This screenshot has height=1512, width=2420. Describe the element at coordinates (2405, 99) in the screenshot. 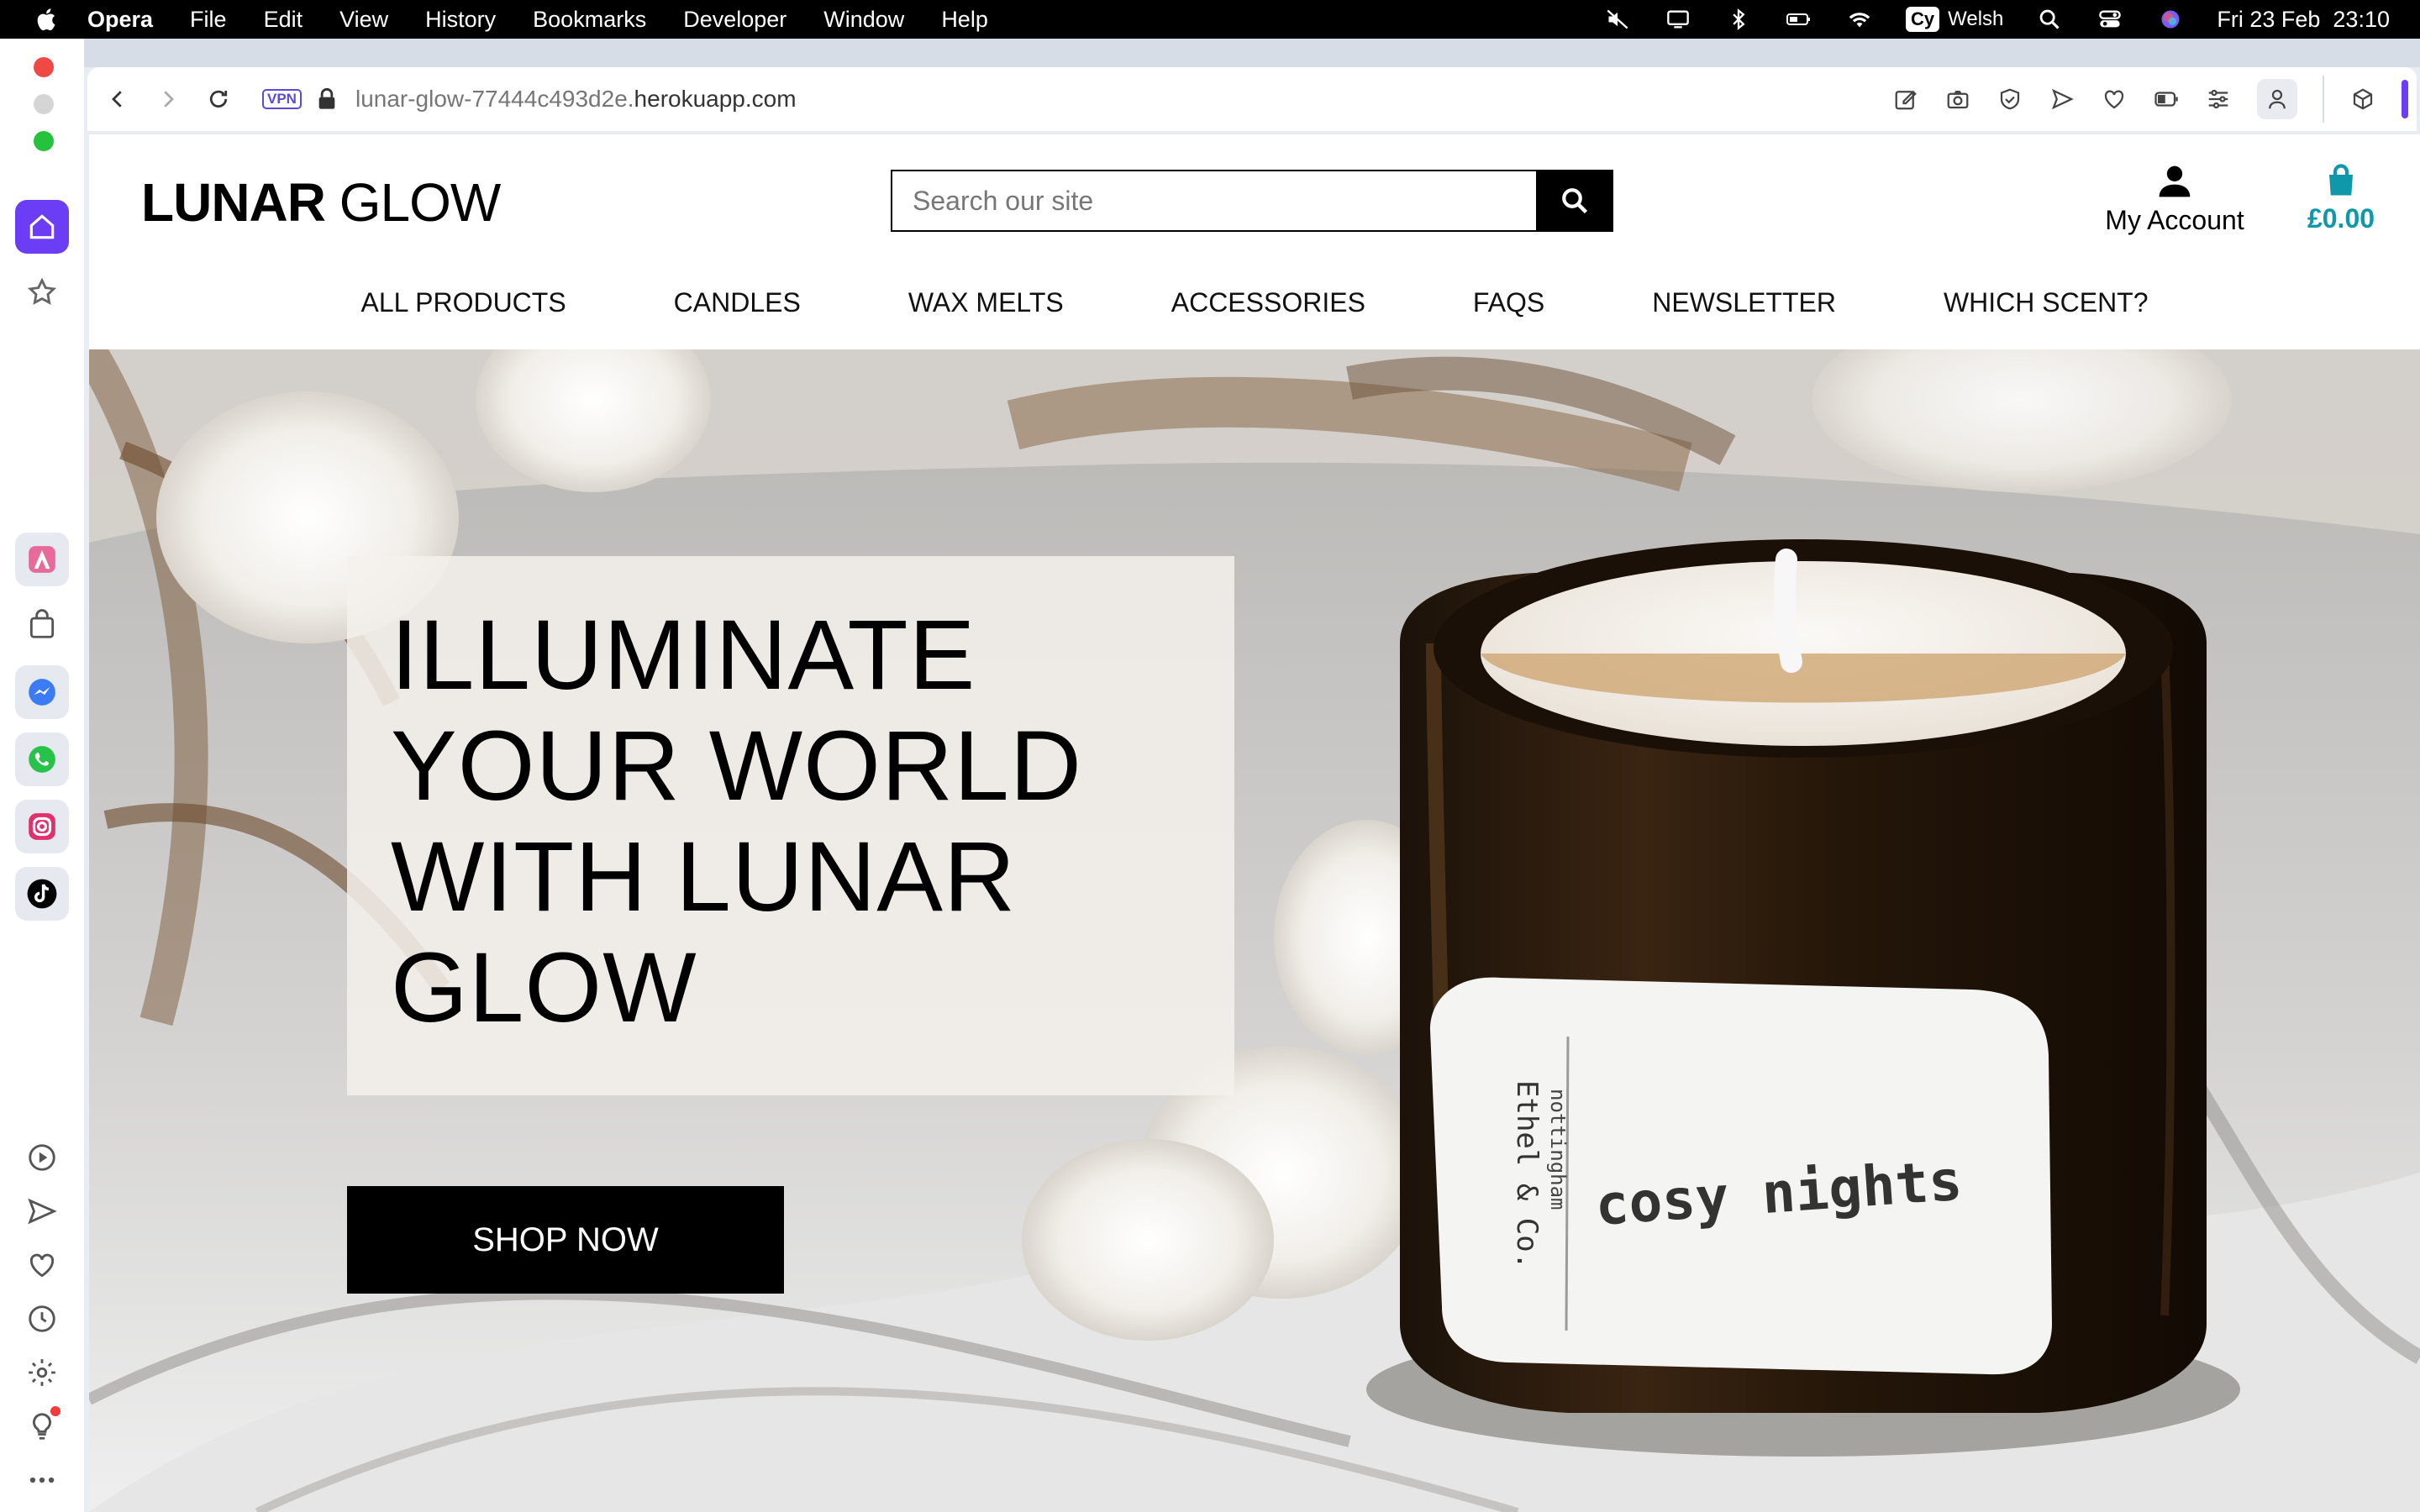

I see `sidebar-accent-indicator` at that location.